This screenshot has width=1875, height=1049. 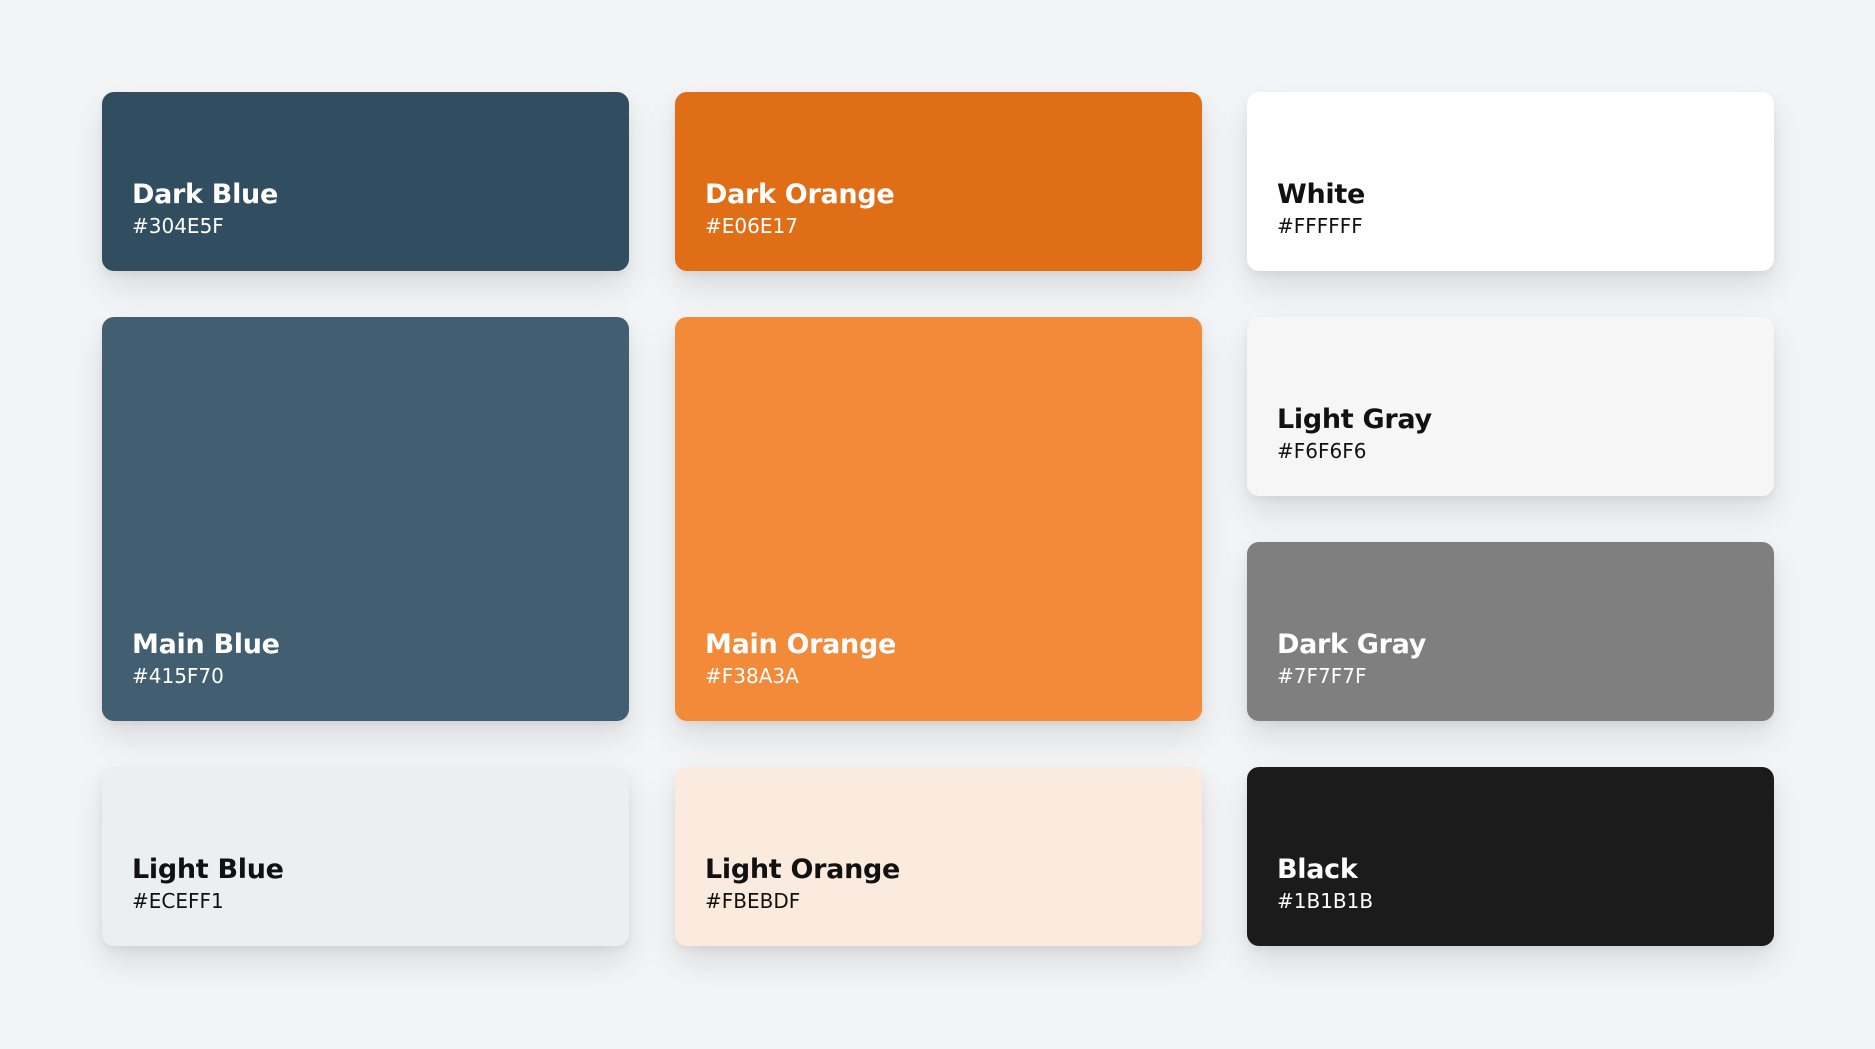 What do you see at coordinates (753, 901) in the screenshot?
I see `swatch-hex-code: #FBEBDF` at bounding box center [753, 901].